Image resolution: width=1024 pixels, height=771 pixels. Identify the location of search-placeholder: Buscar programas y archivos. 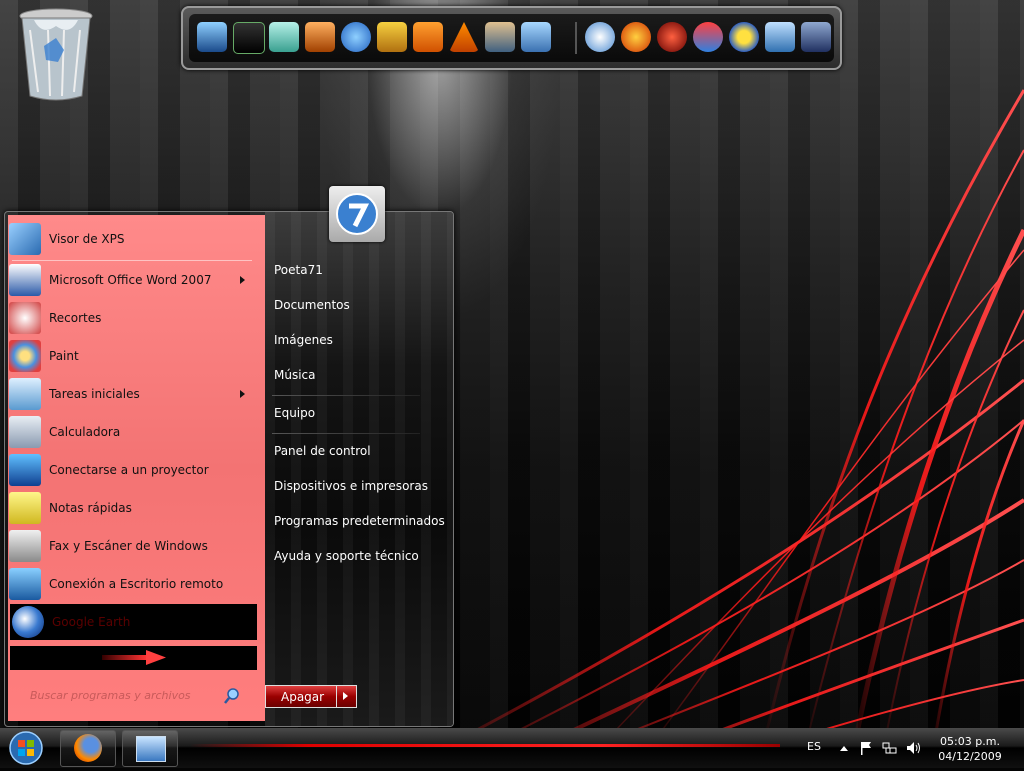
(110, 695).